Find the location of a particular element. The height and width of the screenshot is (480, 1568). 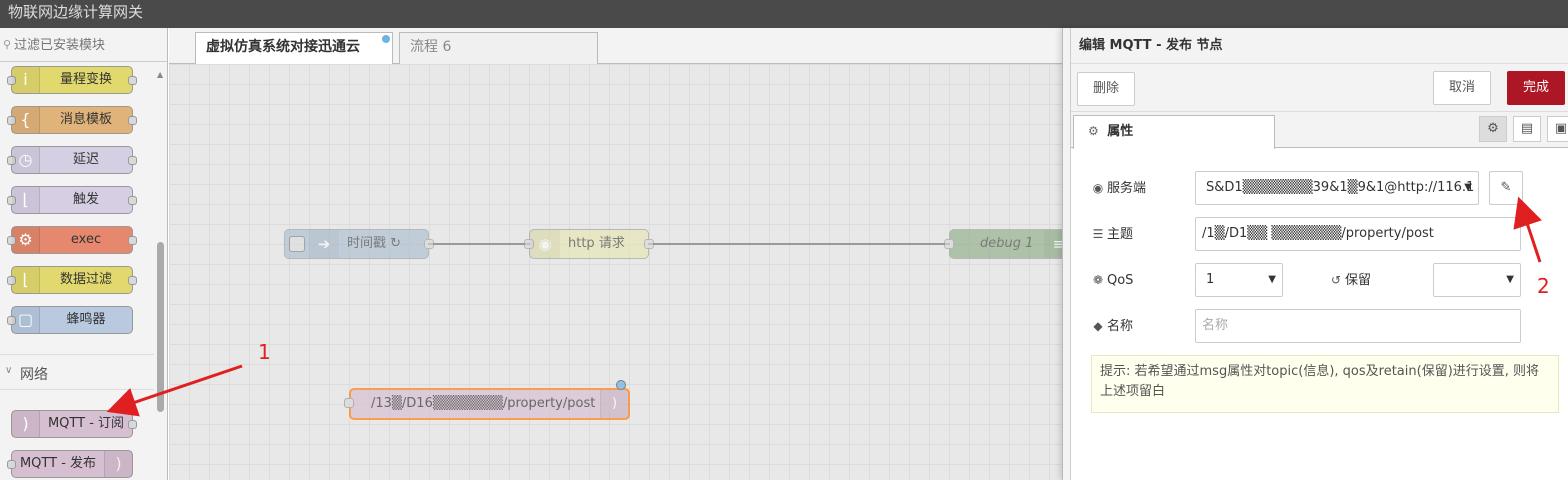

tab-flow-6: 流程 6 is located at coordinates (498, 48).